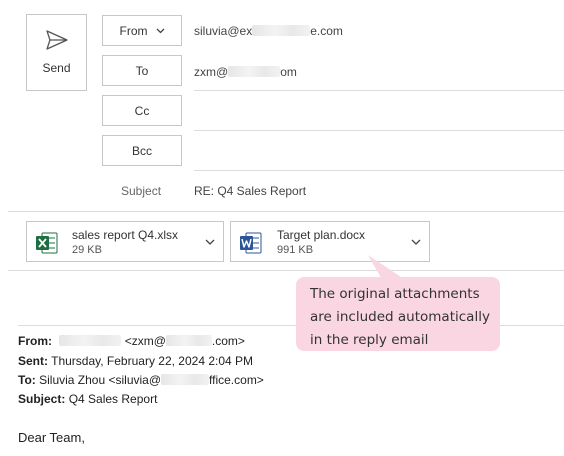 The width and height of the screenshot is (564, 456). What do you see at coordinates (395, 294) in the screenshot?
I see `callout-line: The original attachments` at bounding box center [395, 294].